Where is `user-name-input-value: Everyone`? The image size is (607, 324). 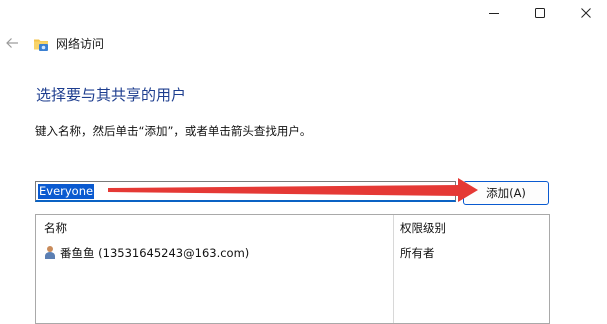 user-name-input-value: Everyone is located at coordinates (66, 191).